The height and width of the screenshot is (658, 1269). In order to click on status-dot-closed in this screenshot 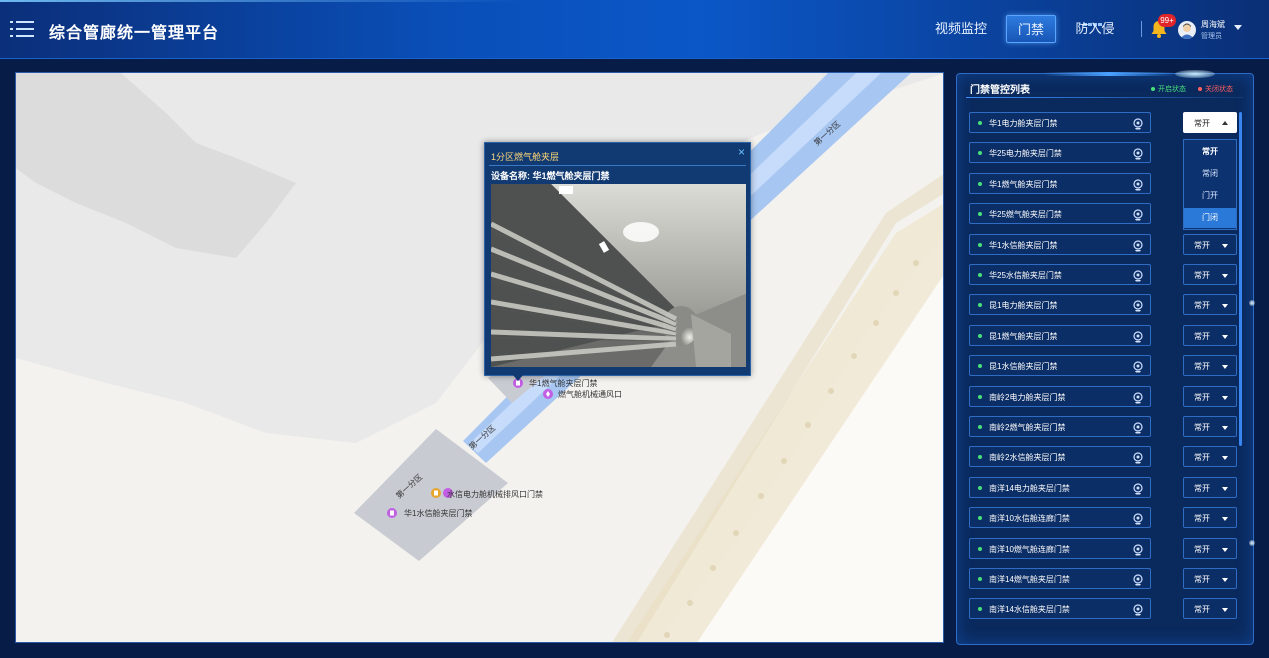, I will do `click(1200, 89)`.